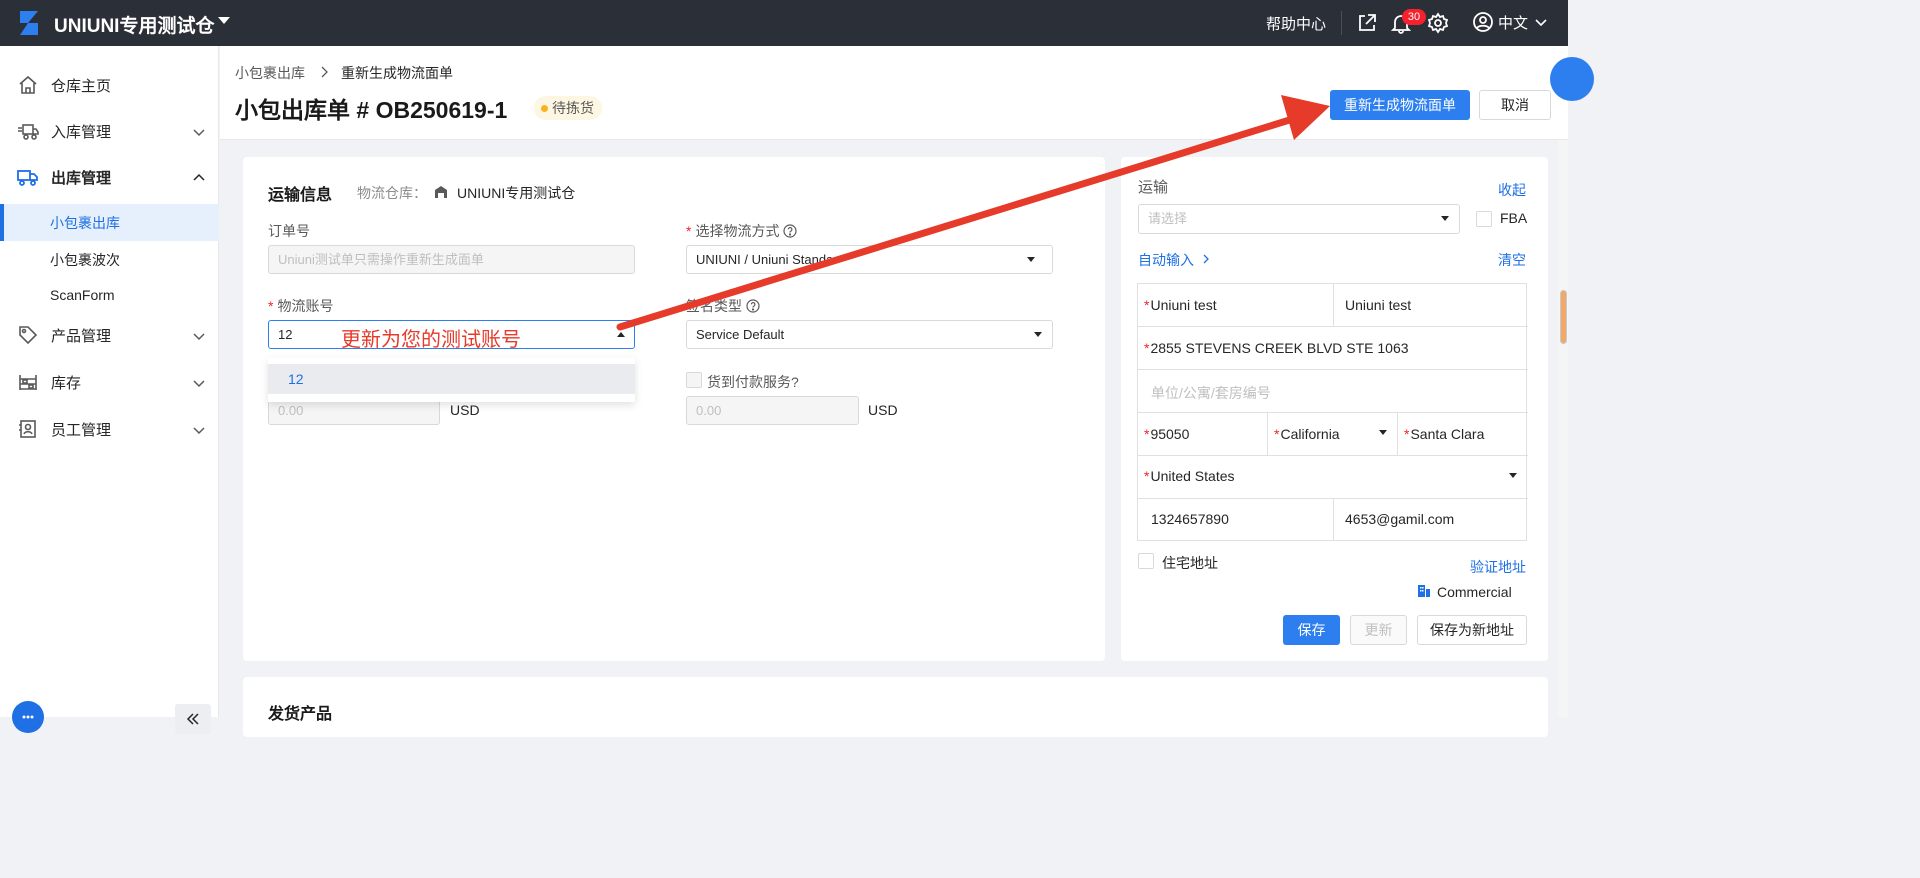 Image resolution: width=1920 pixels, height=878 pixels. I want to click on shipping-method-label: * 选择物流方式, so click(742, 231).